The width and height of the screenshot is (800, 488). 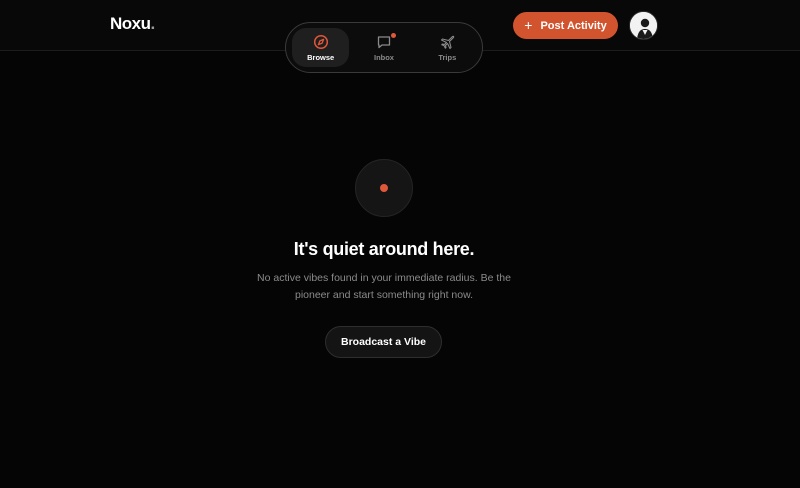 I want to click on plane-icon, so click(x=448, y=42).